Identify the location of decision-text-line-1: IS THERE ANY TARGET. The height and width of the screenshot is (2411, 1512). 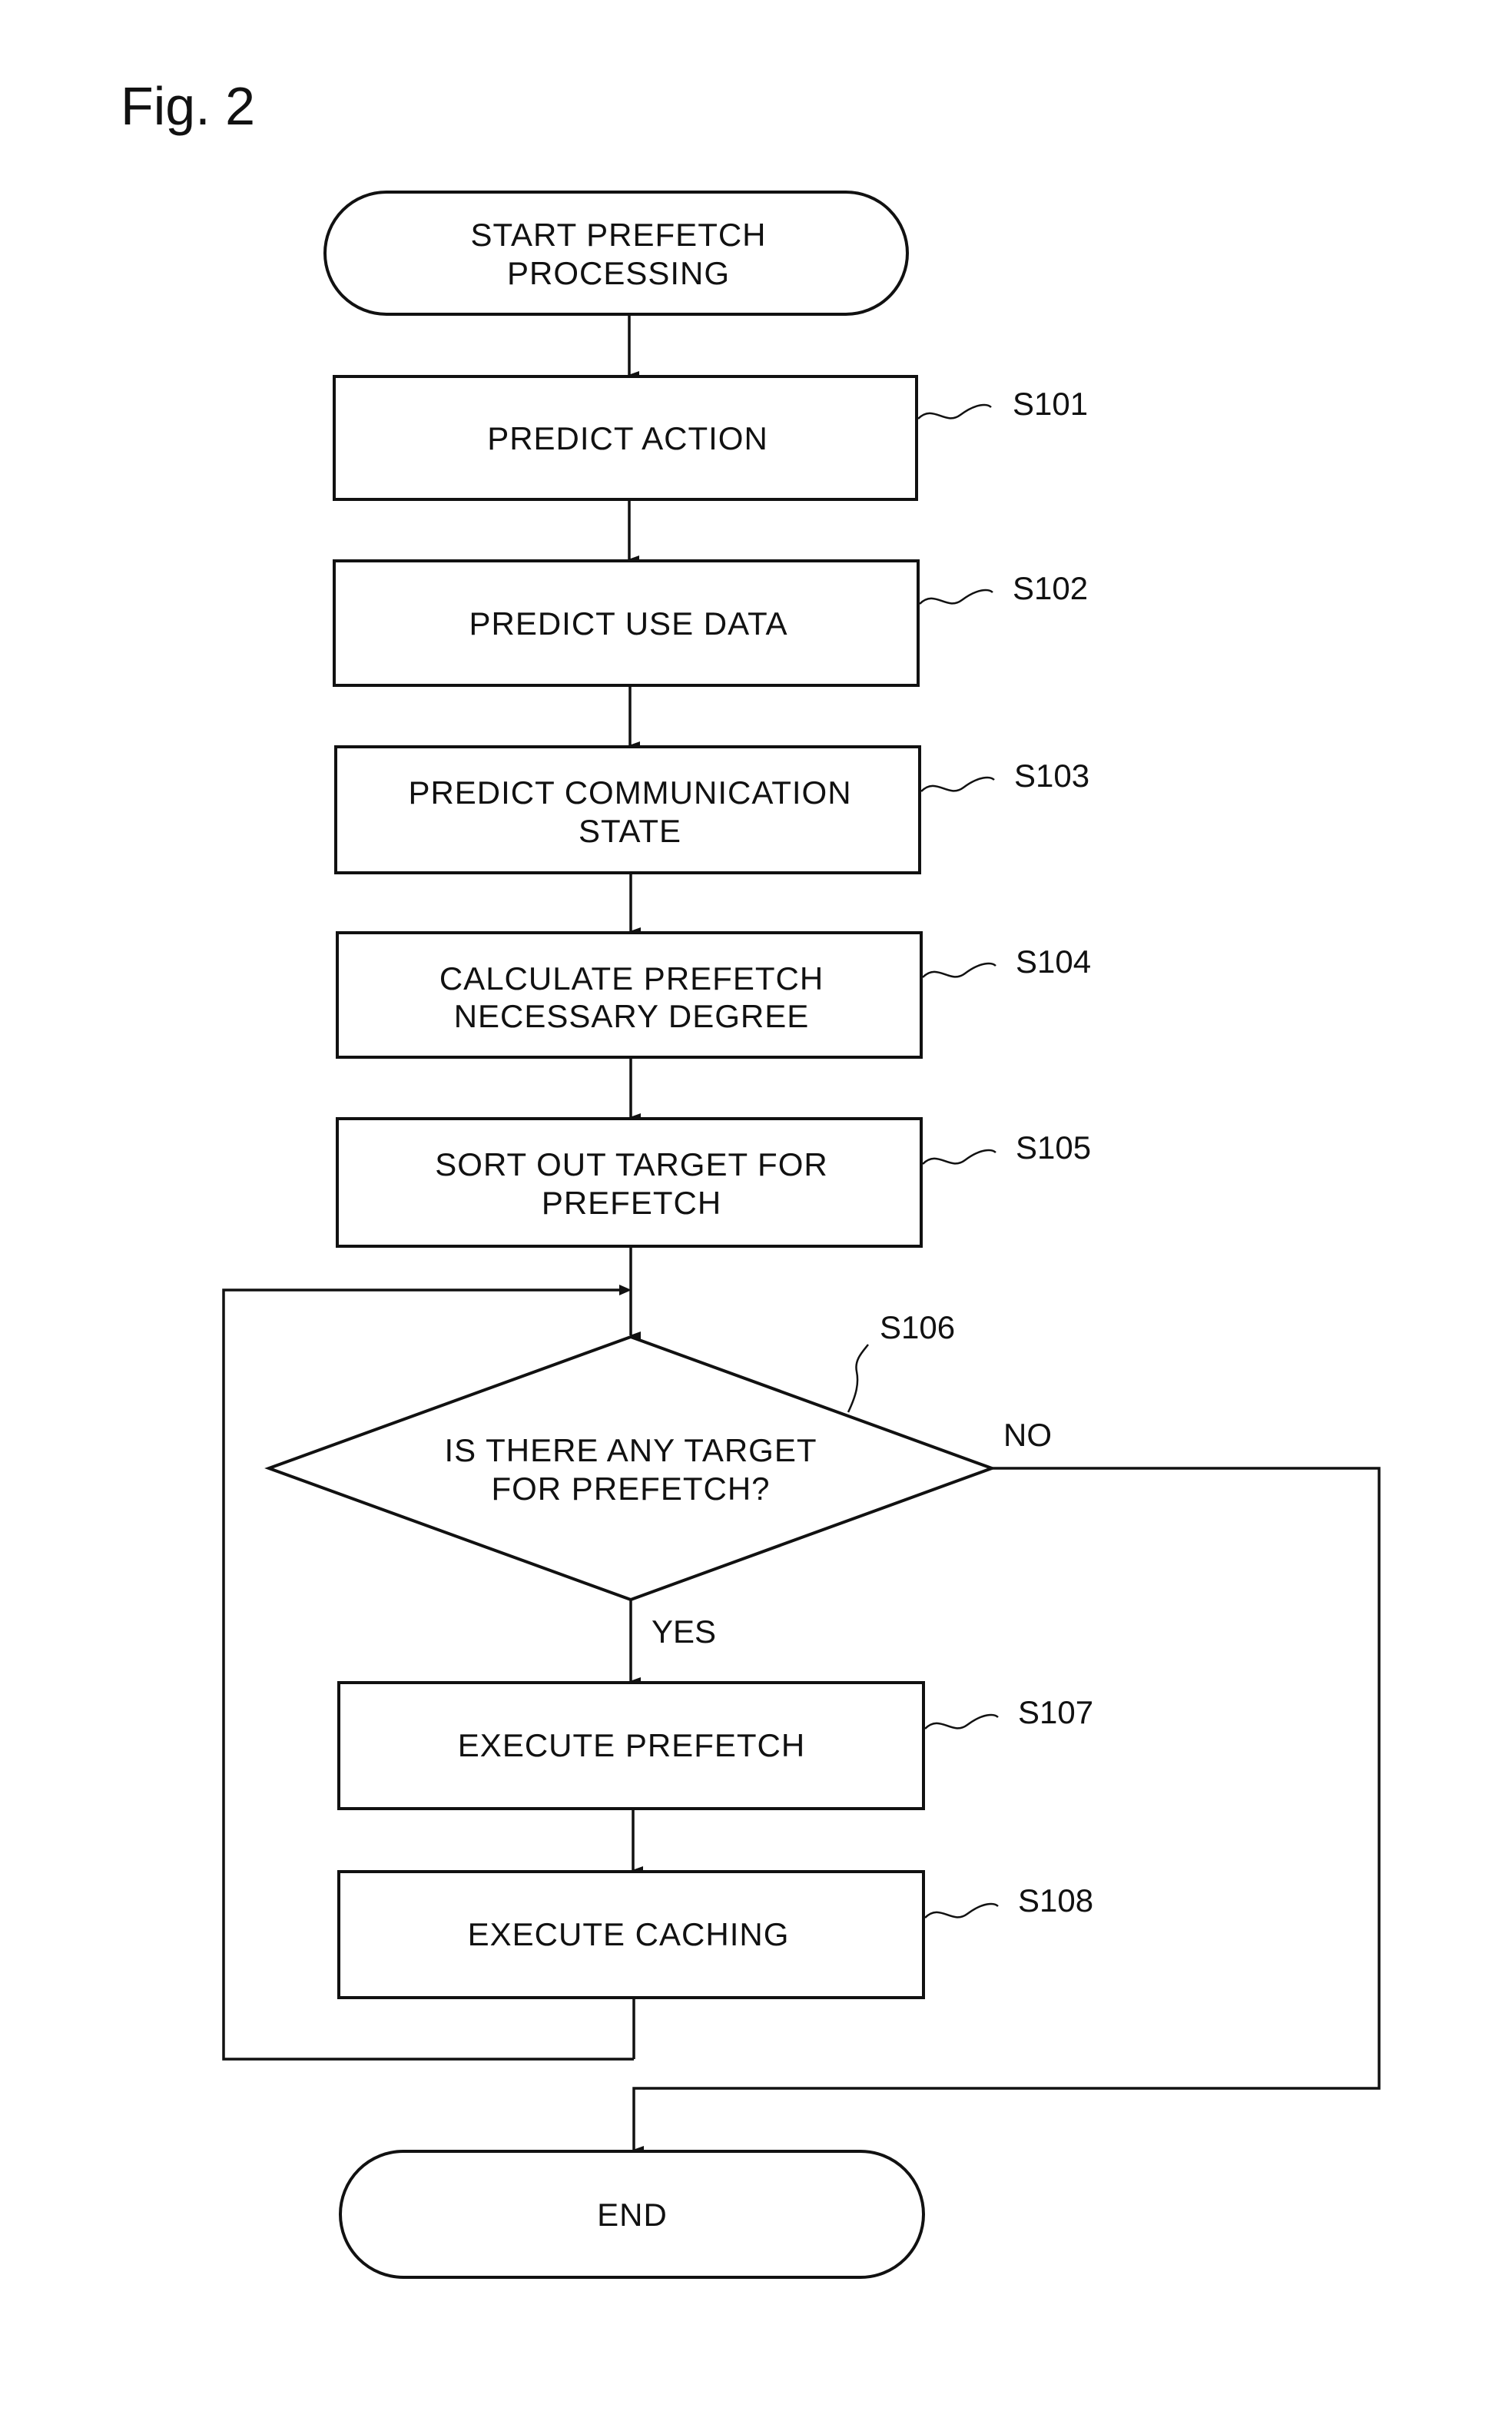
(631, 1450).